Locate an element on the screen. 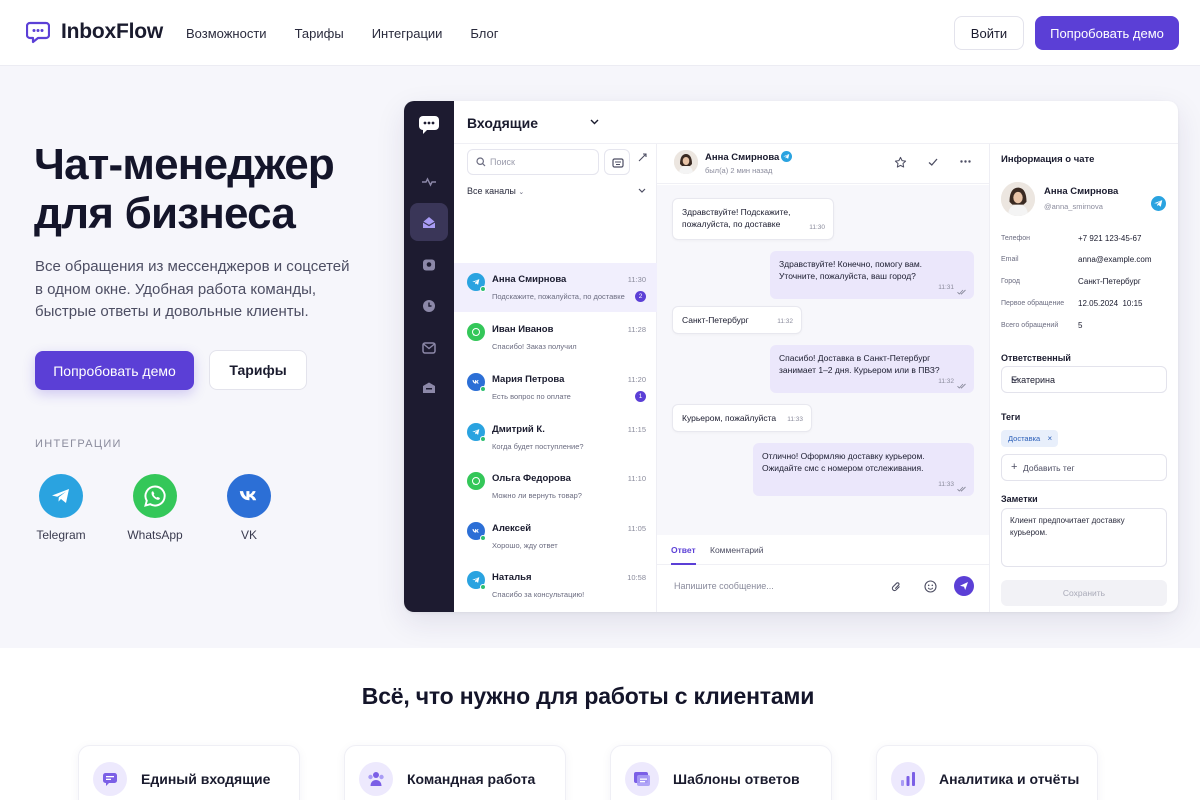  compose-icon is located at coordinates (642, 157).